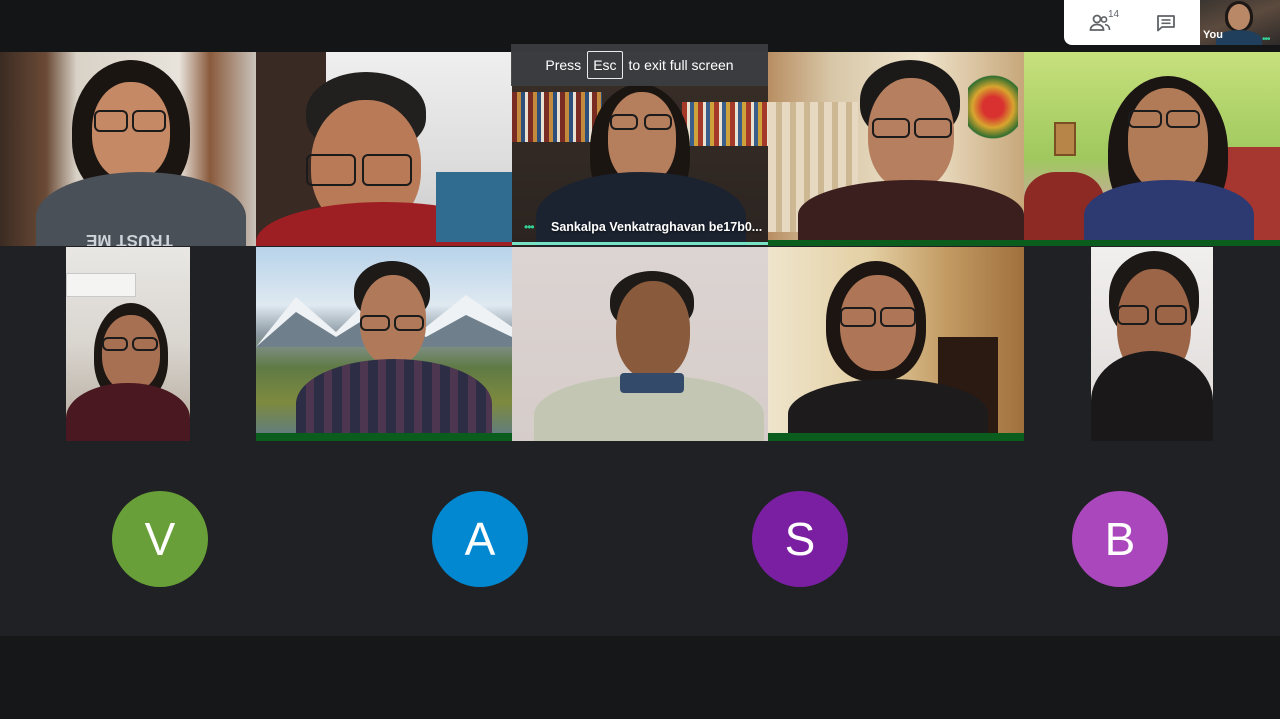 This screenshot has height=719, width=1280. What do you see at coordinates (563, 65) in the screenshot?
I see `toast-press-label: Press` at bounding box center [563, 65].